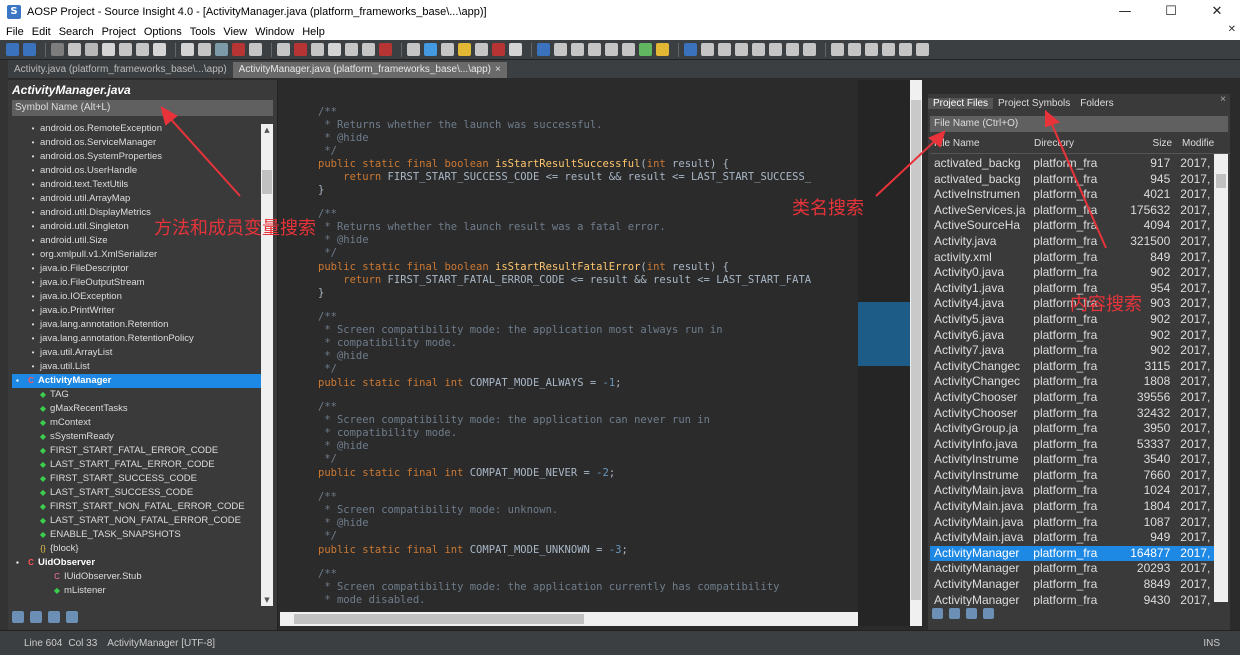  I want to click on file-row: ActivityMain.java platform_fra 949 2017,, so click(1073, 538).